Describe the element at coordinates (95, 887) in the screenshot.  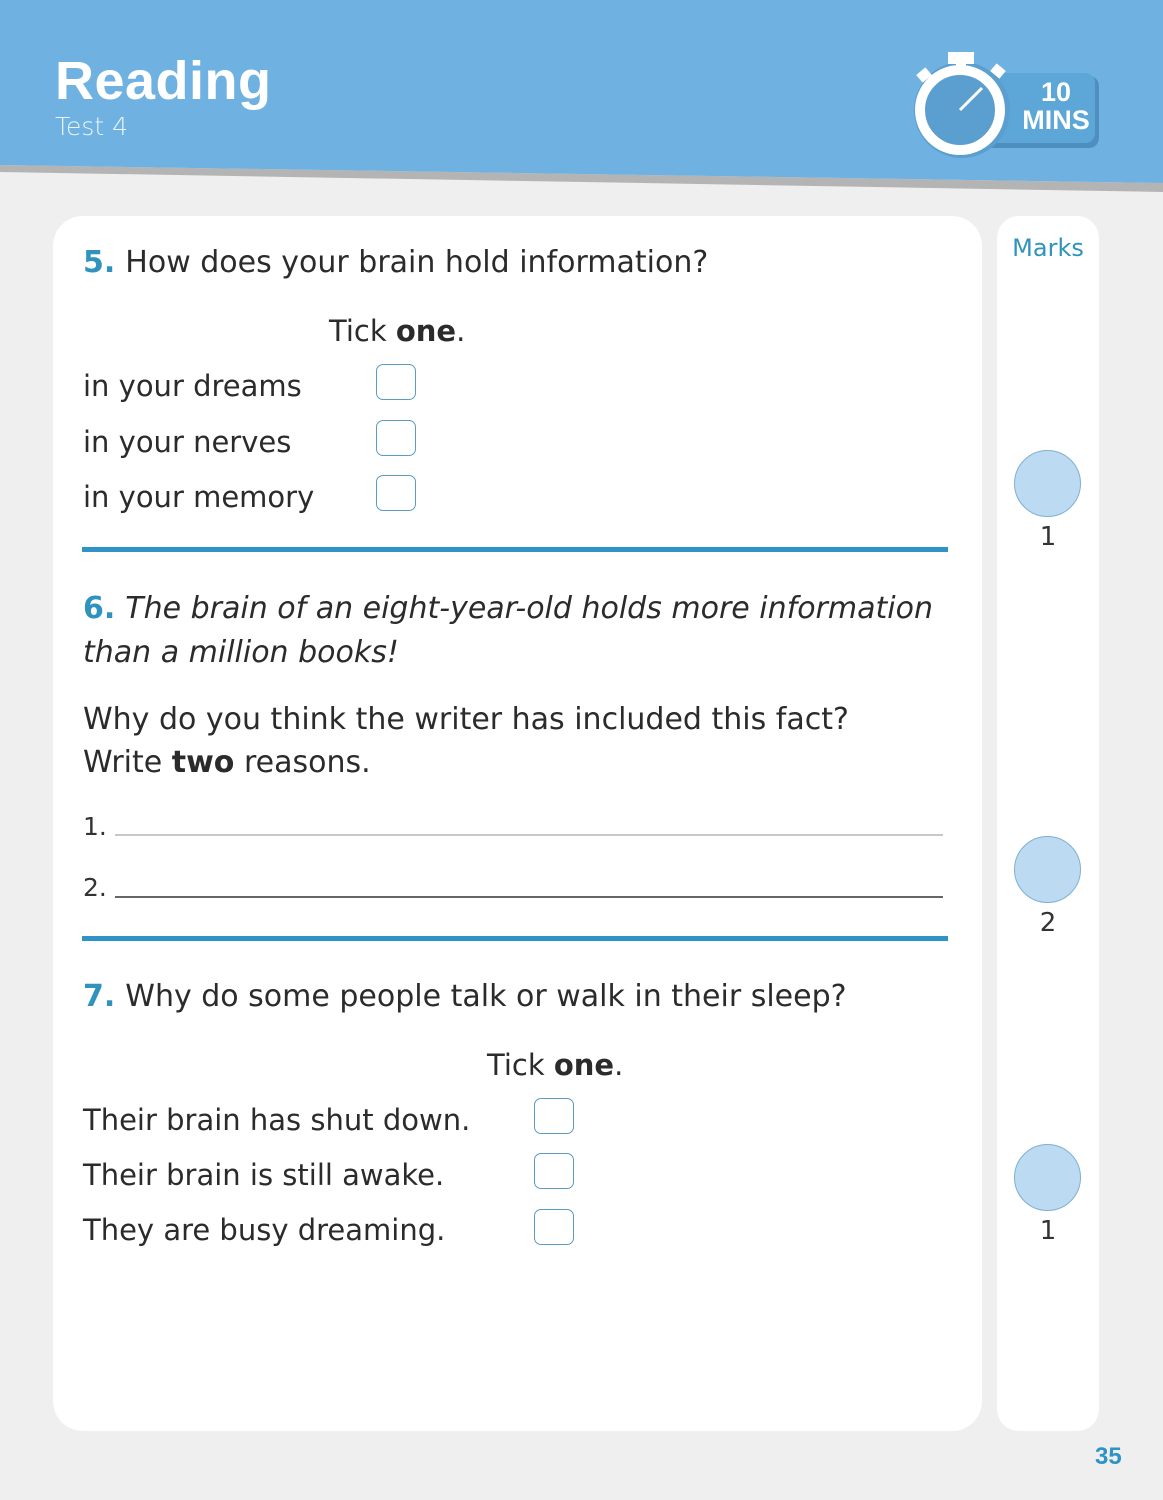
I see `answer-label: 2.` at that location.